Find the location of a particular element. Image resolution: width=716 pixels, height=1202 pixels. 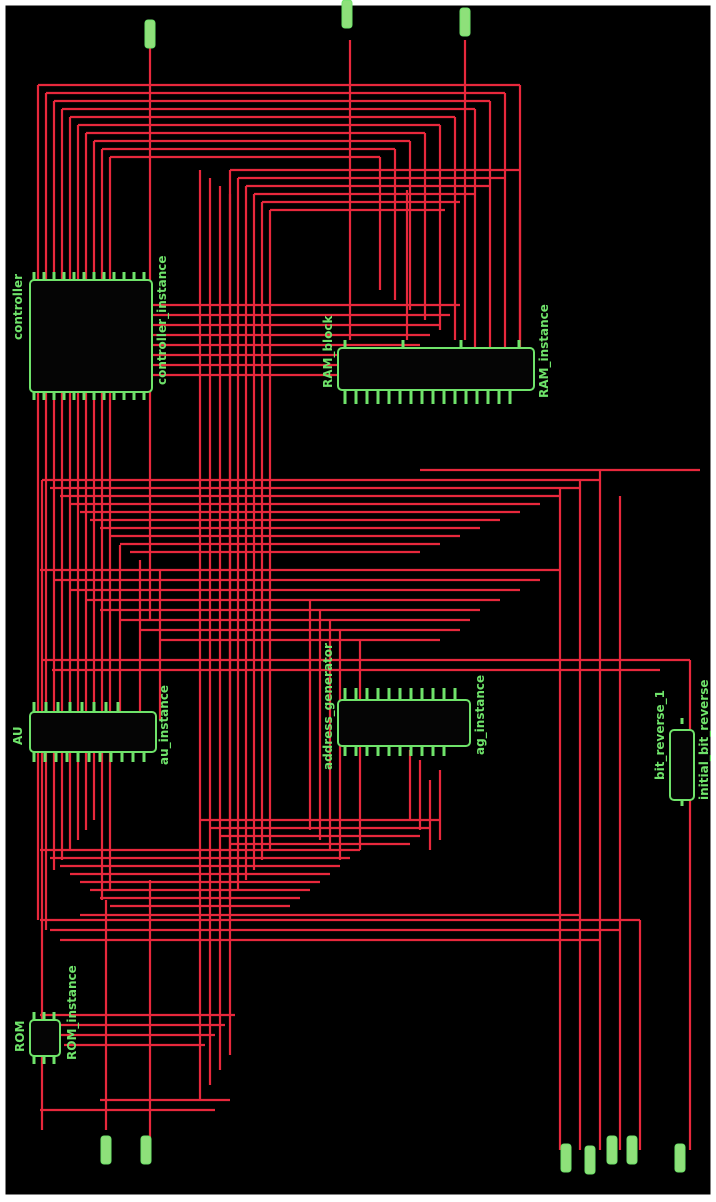

au-block is located at coordinates (93, 732).